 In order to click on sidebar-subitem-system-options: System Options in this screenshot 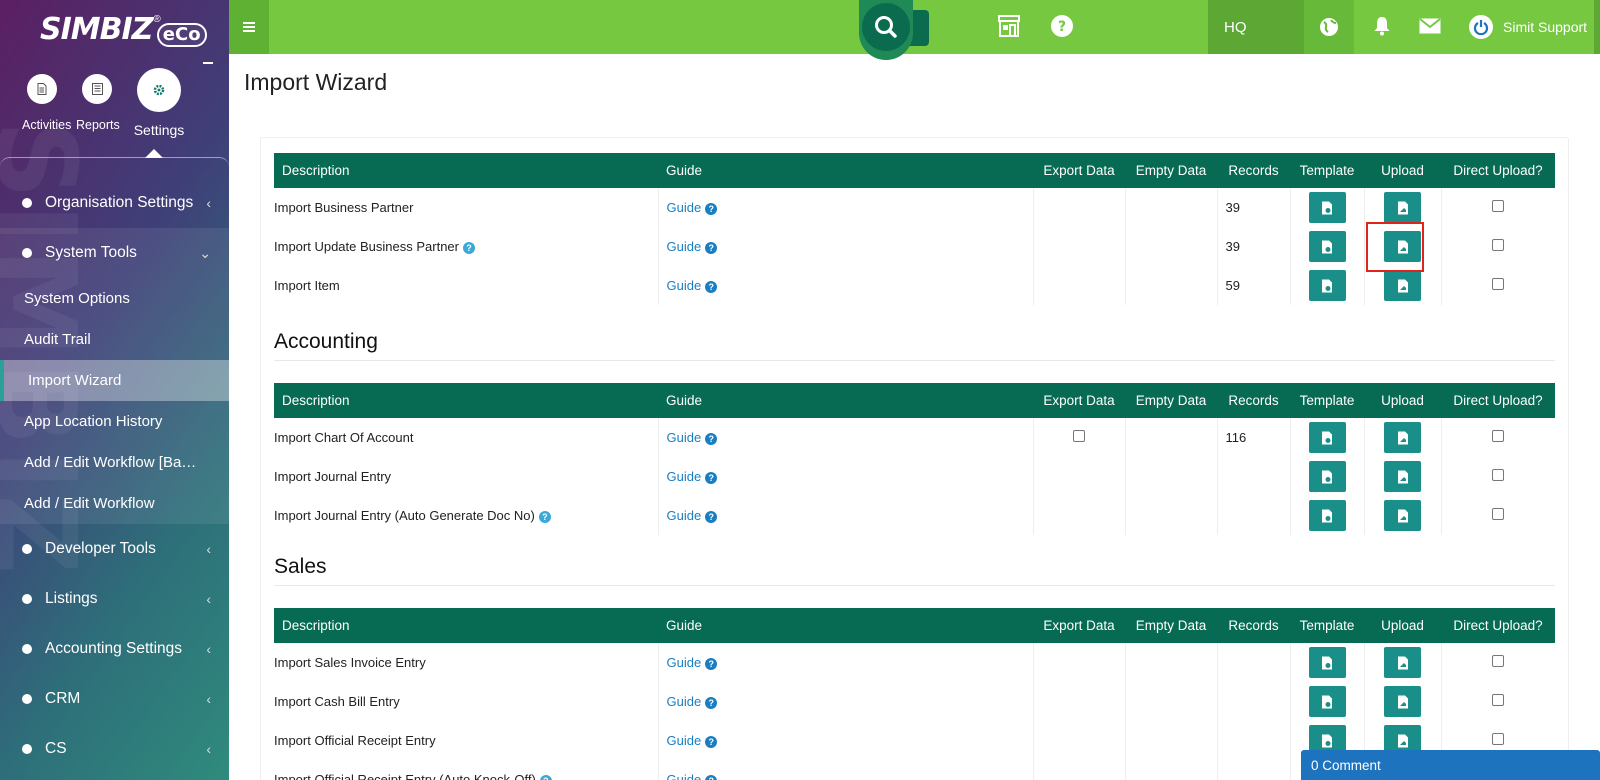, I will do `click(114, 298)`.